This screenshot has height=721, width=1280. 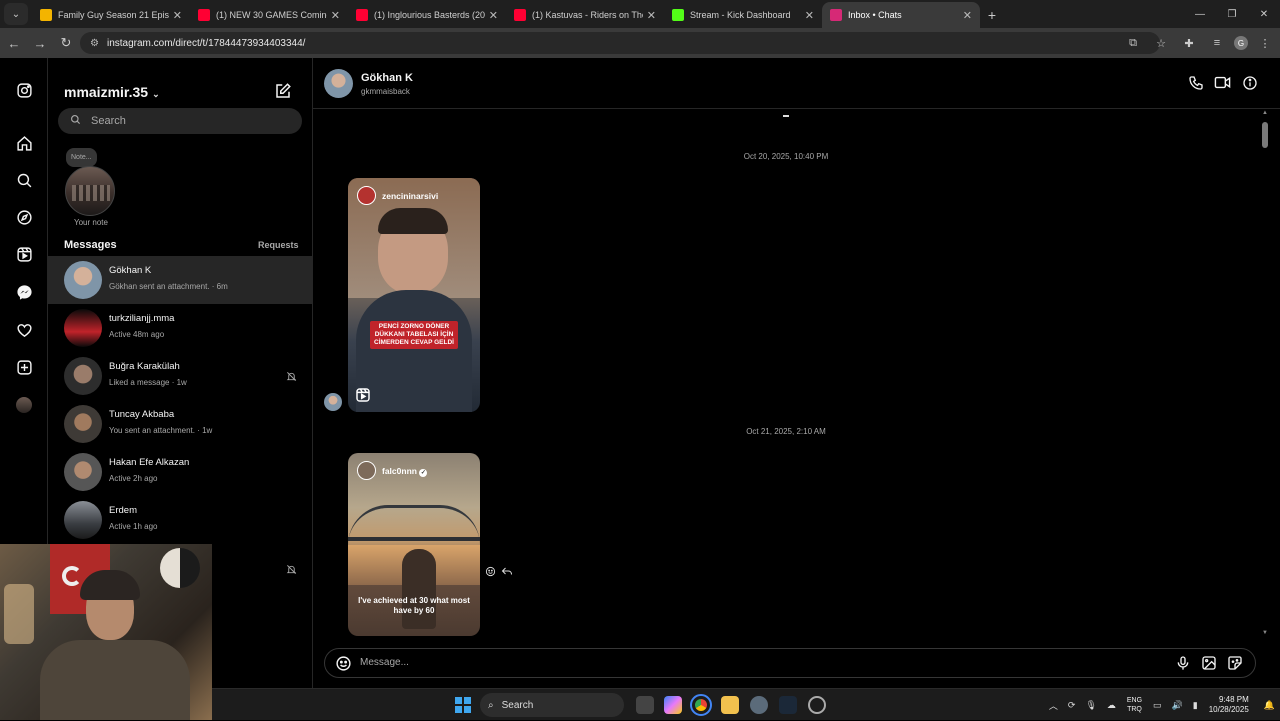 I want to click on steam-icon, so click(x=788, y=705).